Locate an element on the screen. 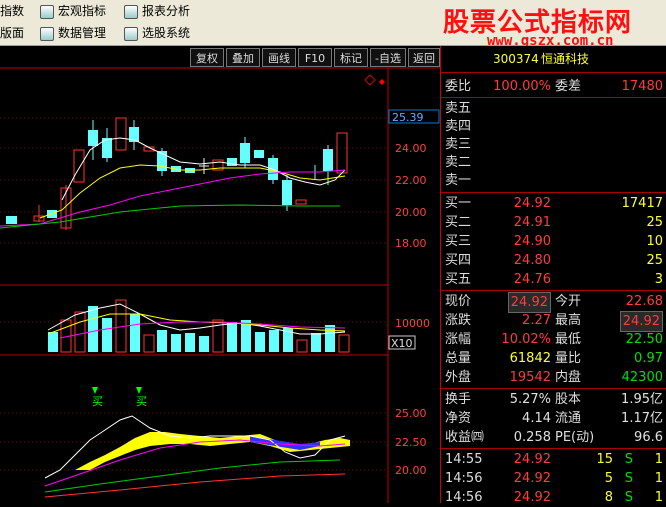 The width and height of the screenshot is (666, 507). fin-label: 净资 is located at coordinates (458, 418).